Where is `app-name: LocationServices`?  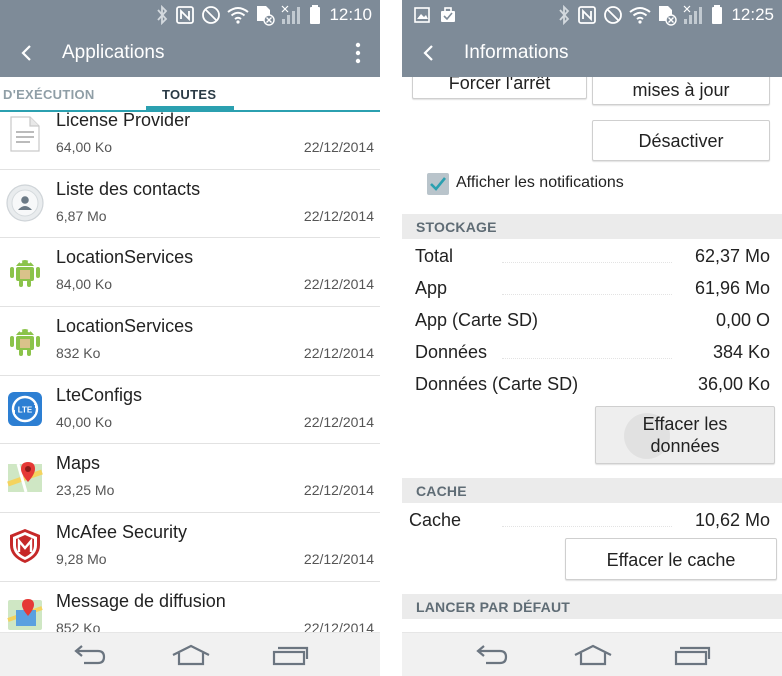
app-name: LocationServices is located at coordinates (125, 326).